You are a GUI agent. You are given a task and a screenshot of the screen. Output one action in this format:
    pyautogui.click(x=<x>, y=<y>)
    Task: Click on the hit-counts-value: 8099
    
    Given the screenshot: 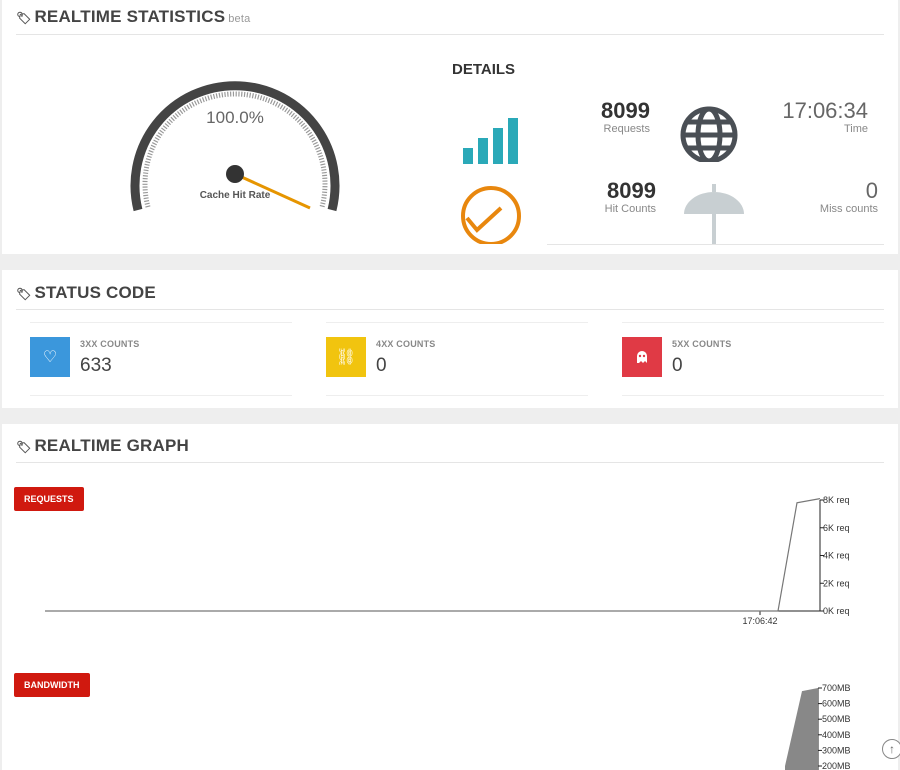 What is the action you would take?
    pyautogui.click(x=631, y=190)
    